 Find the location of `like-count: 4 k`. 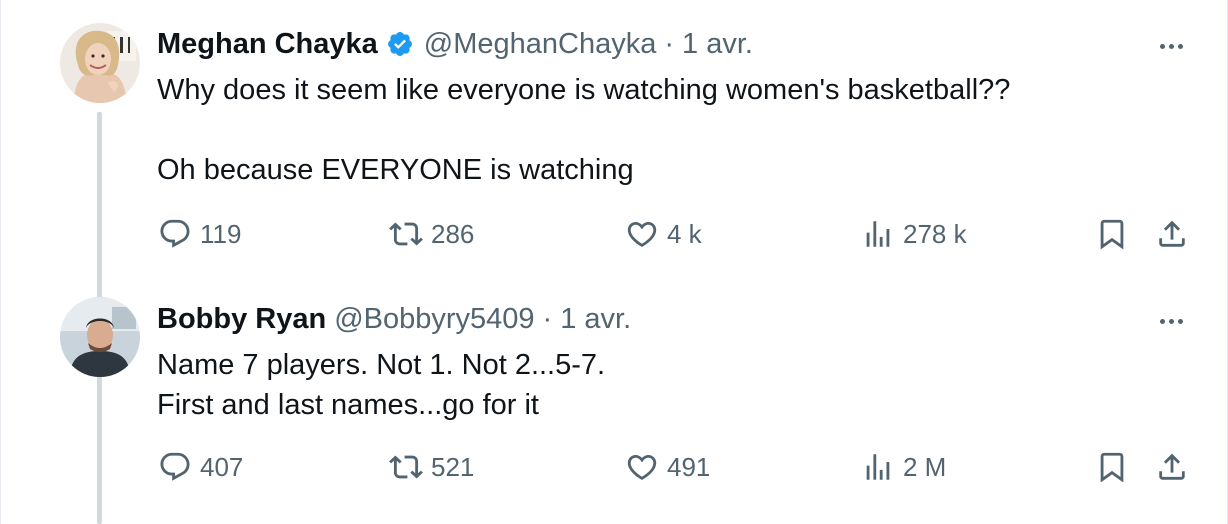

like-count: 4 k is located at coordinates (684, 233).